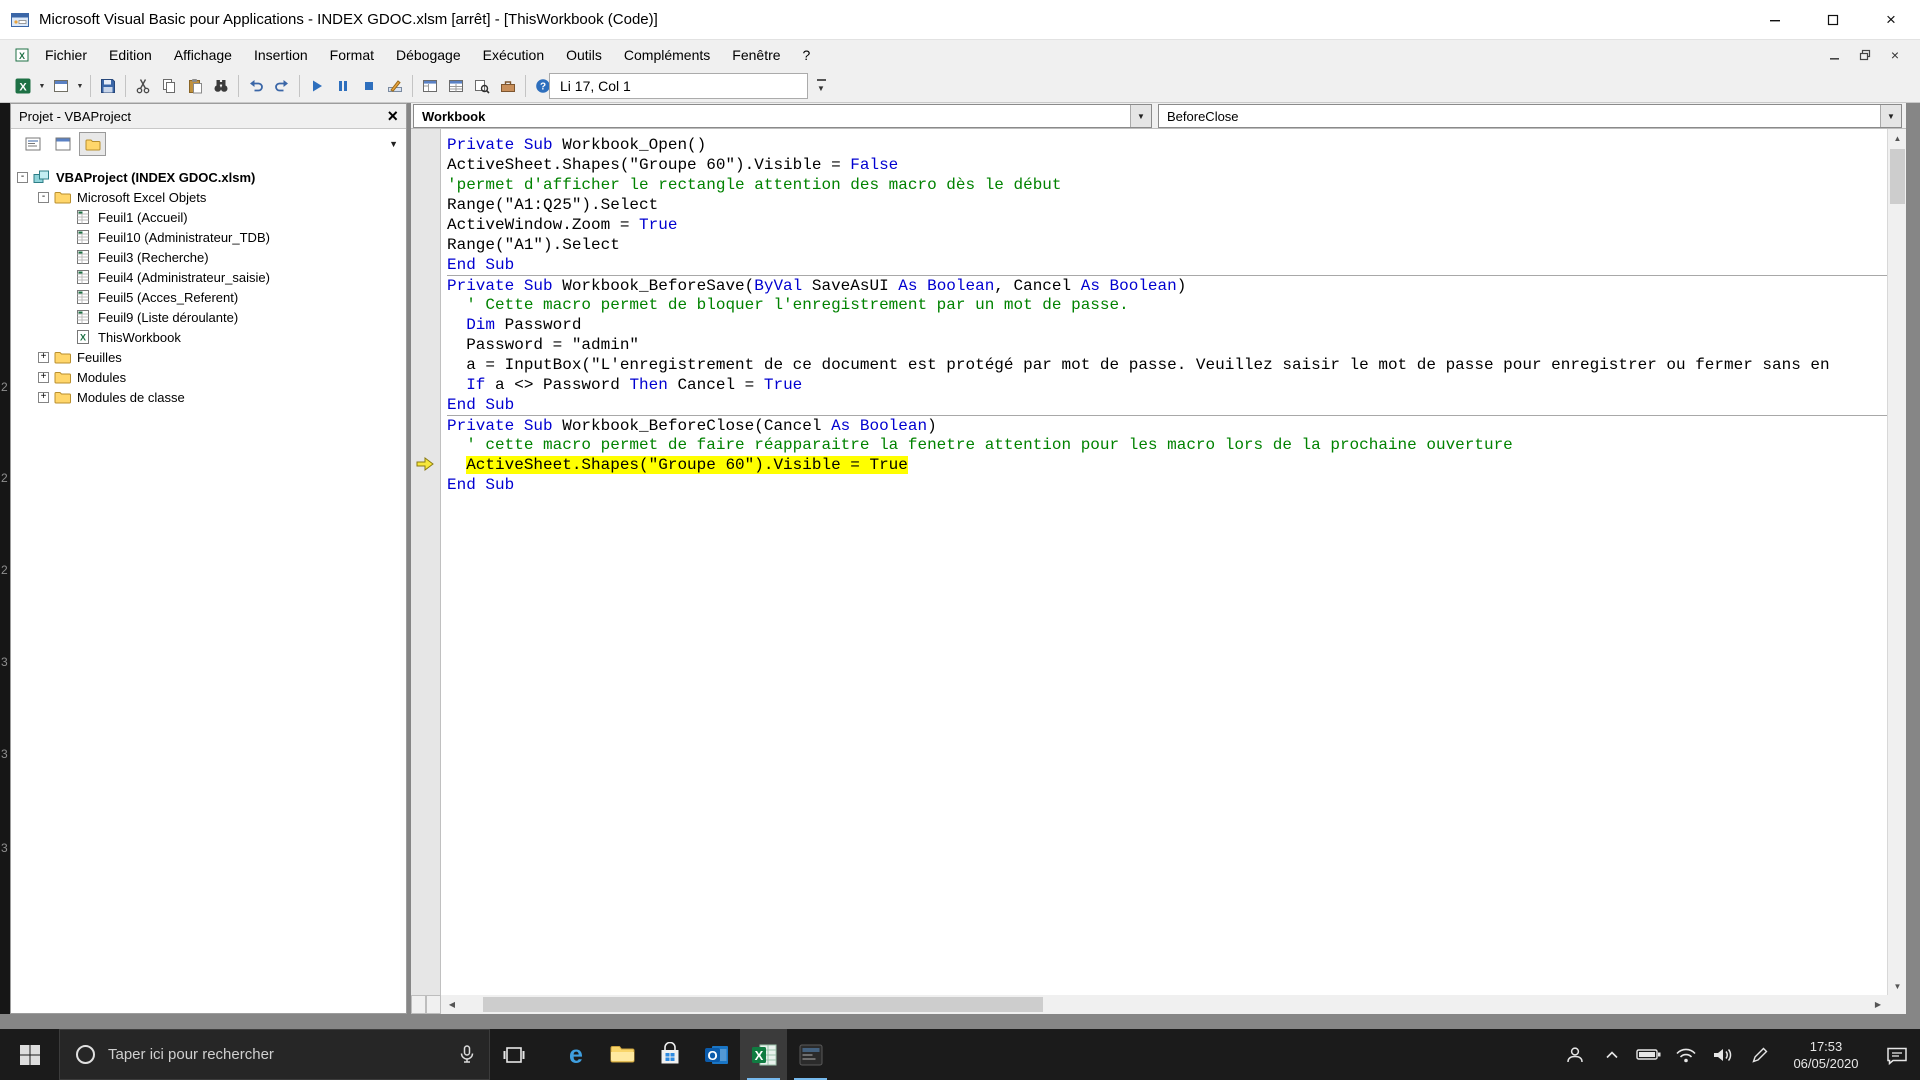  I want to click on tree-item-vbaproject-index-gdoc-xlsm: - VBAProject (INDEX GDOC.xlsm), so click(208, 177).